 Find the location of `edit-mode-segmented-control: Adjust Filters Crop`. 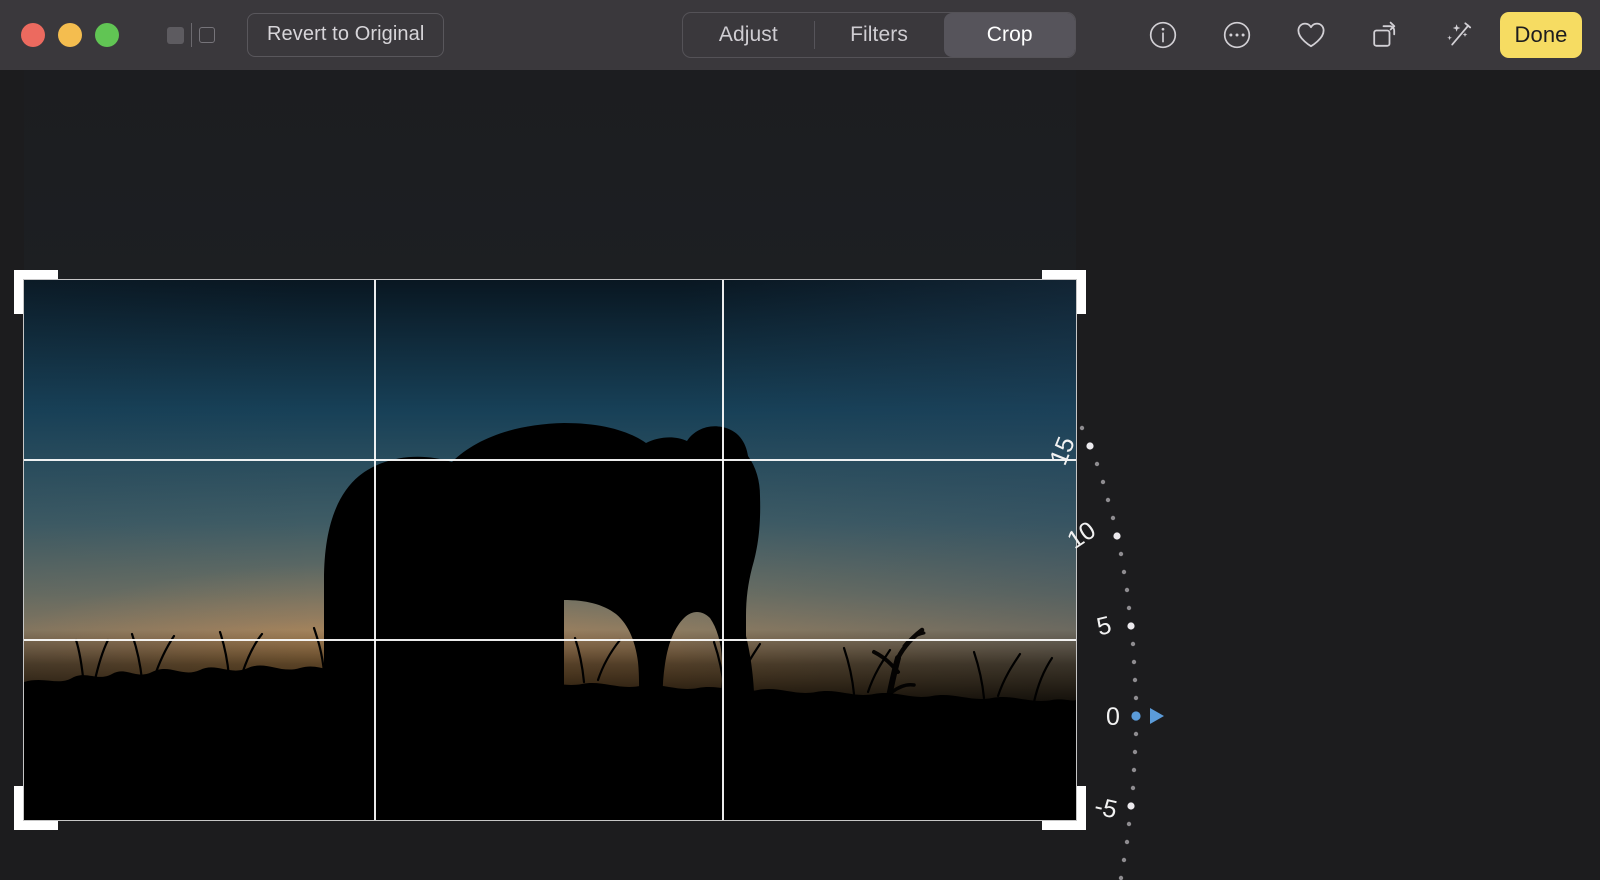

edit-mode-segmented-control: Adjust Filters Crop is located at coordinates (879, 35).